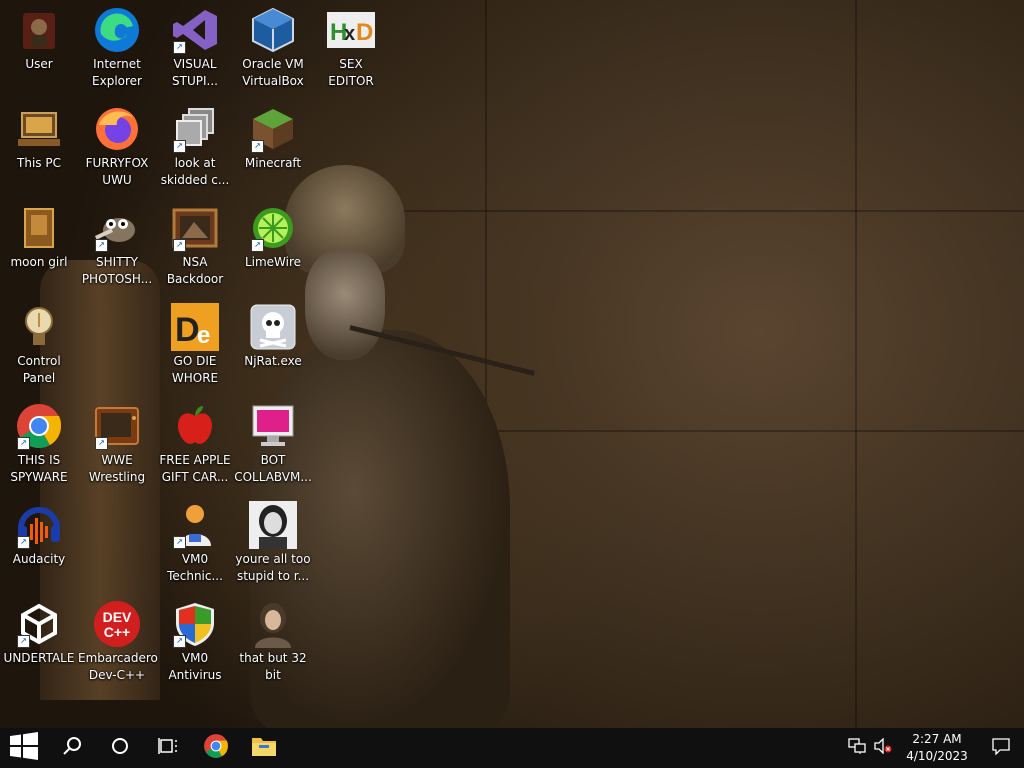 The image size is (1024, 768). Describe the element at coordinates (39, 426) in the screenshot. I see `chrome-icon: ↗` at that location.